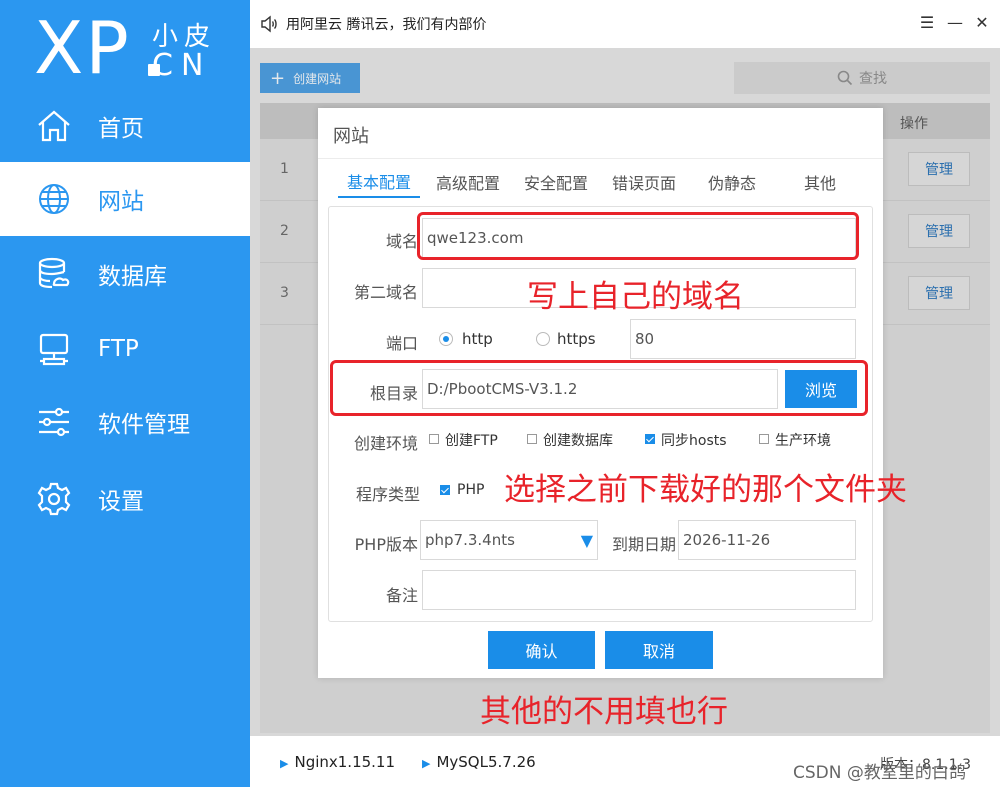  Describe the element at coordinates (445, 490) in the screenshot. I see `php-checkbox` at that location.